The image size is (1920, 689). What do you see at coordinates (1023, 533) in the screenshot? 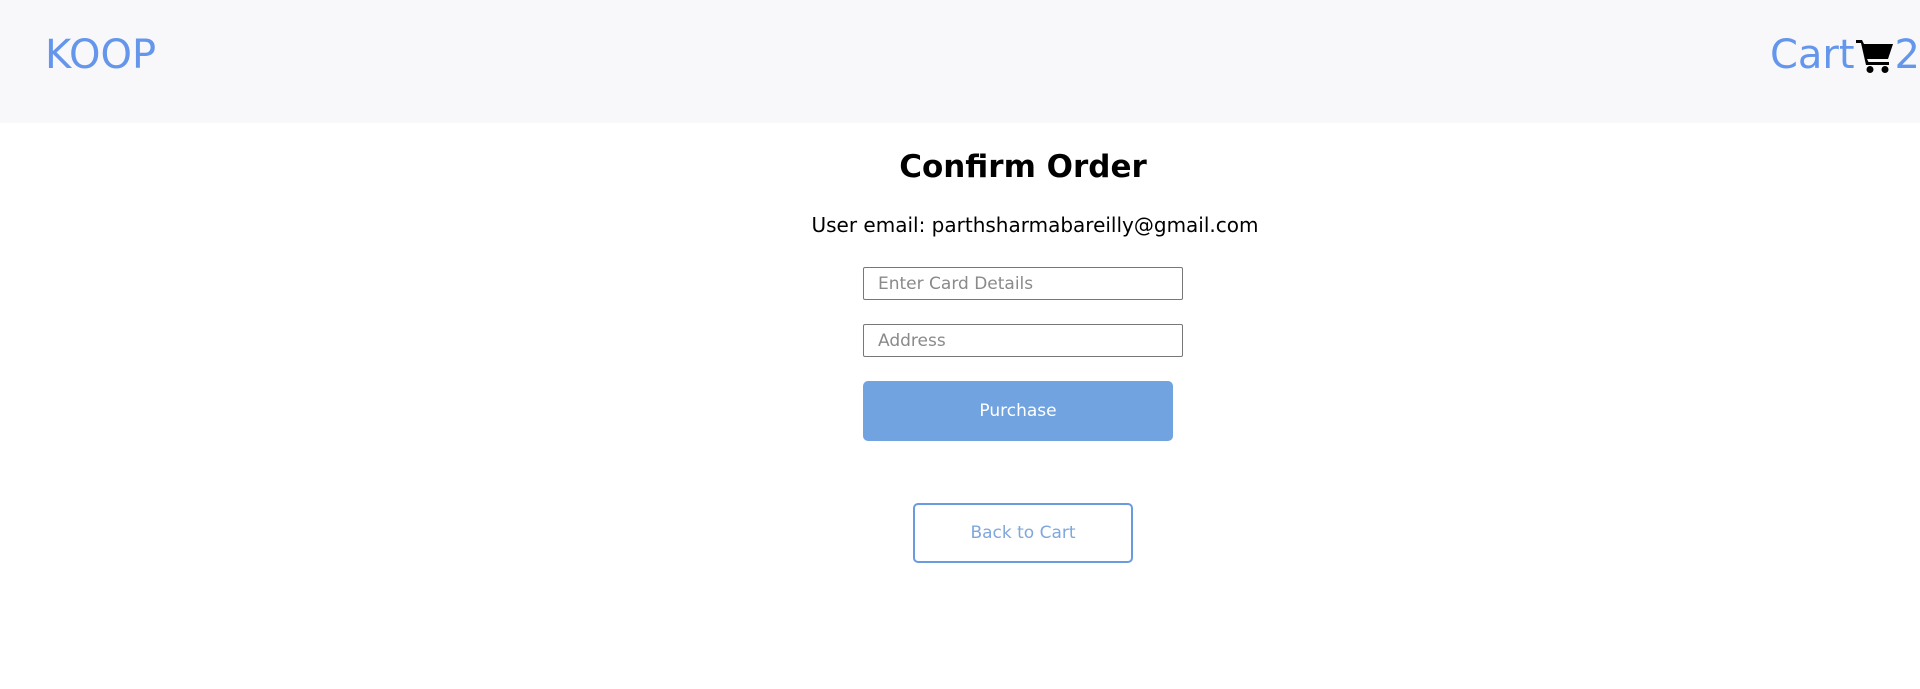
I see `back-to-cart-button: Back to Cart` at bounding box center [1023, 533].